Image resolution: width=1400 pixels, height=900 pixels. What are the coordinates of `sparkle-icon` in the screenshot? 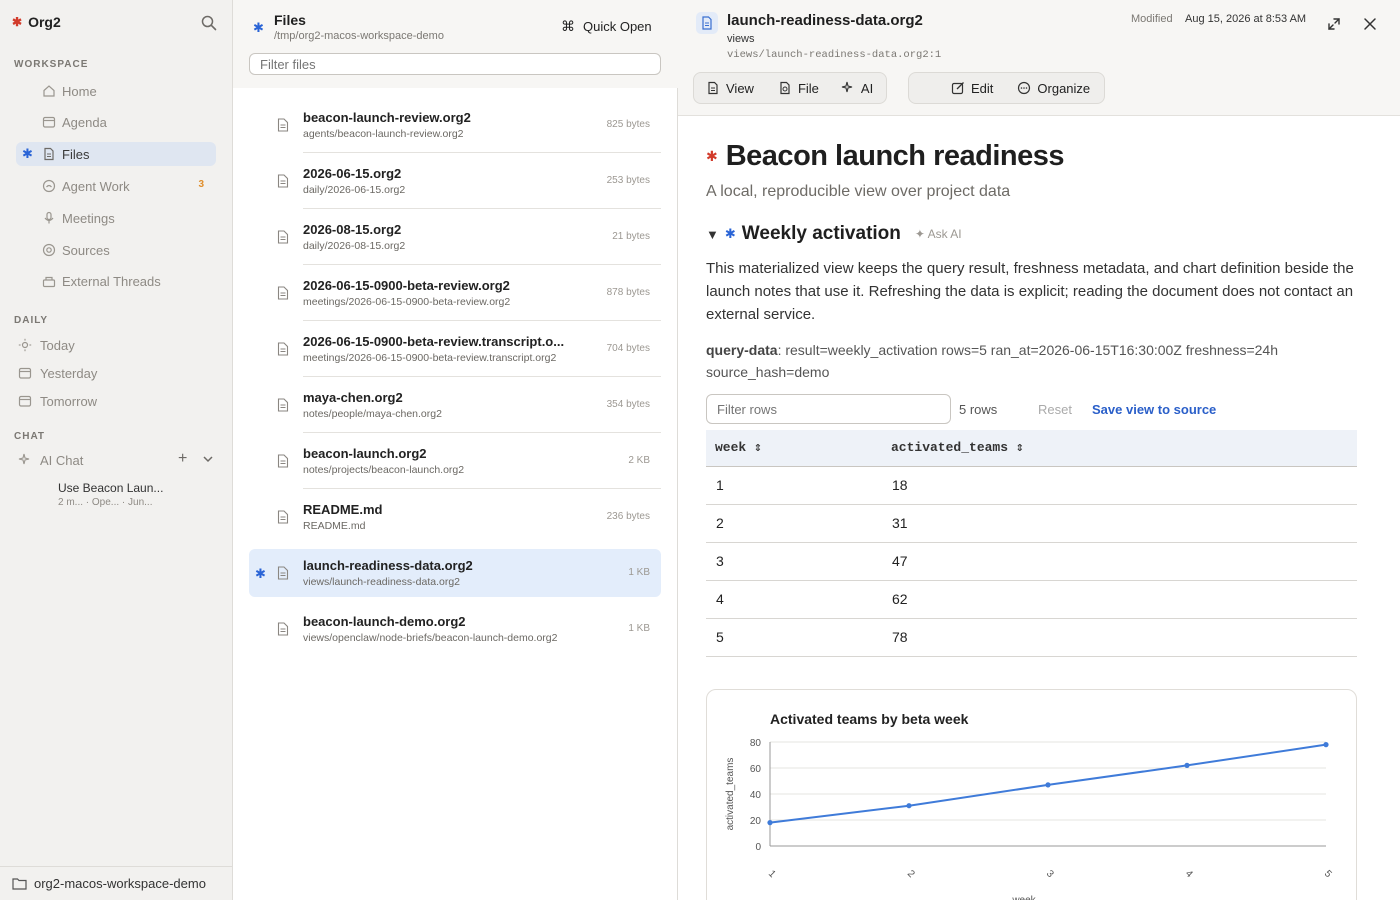 It's located at (847, 87).